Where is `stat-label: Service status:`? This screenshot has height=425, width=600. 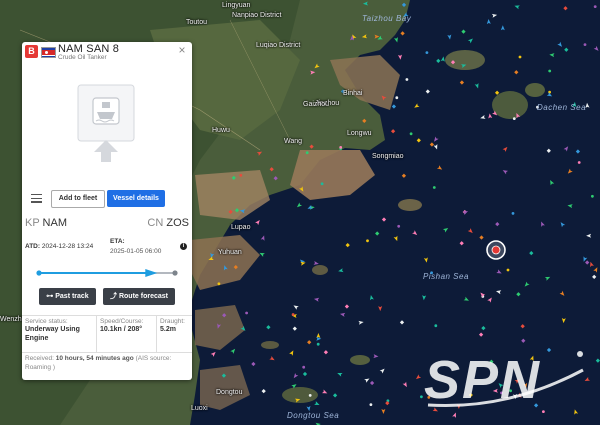
stat-label: Service status: is located at coordinates (46, 321).